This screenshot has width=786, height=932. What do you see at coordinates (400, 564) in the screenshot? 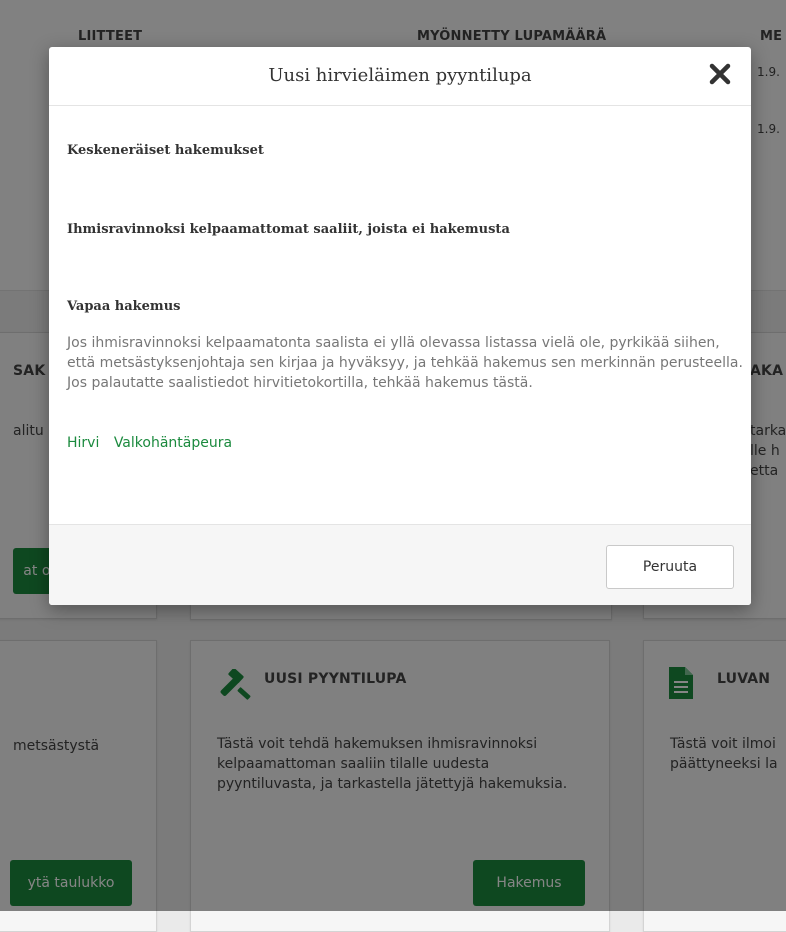
I see `modal-footer: Peruuta` at bounding box center [400, 564].